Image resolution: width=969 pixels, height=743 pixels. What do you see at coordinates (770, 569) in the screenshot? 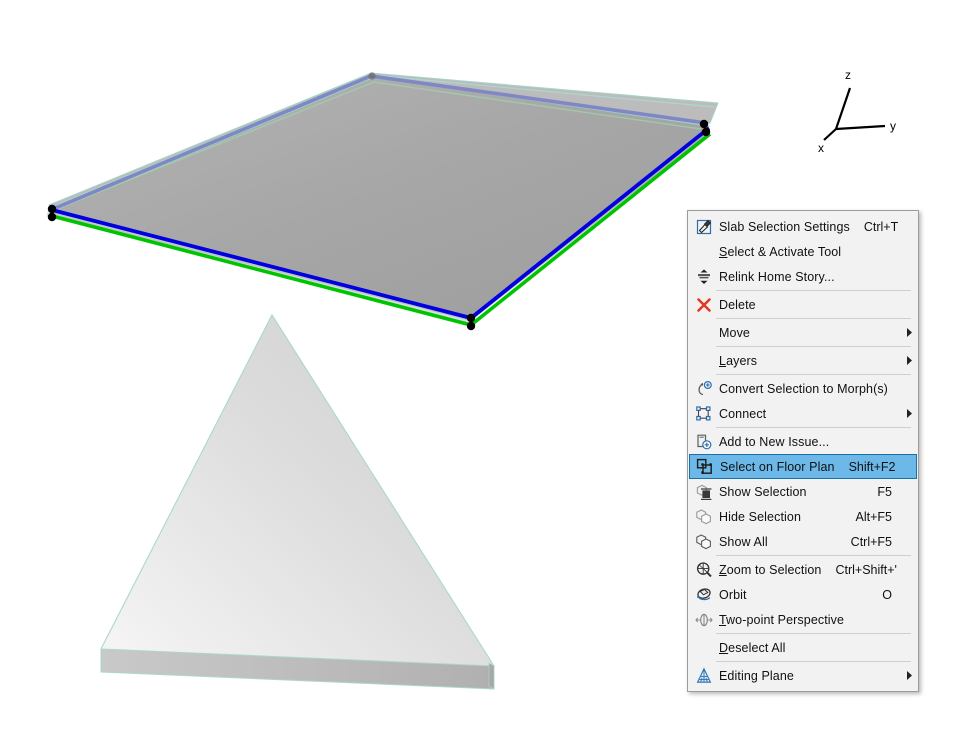
I see `menu-item-label: Zoom to Selection` at bounding box center [770, 569].